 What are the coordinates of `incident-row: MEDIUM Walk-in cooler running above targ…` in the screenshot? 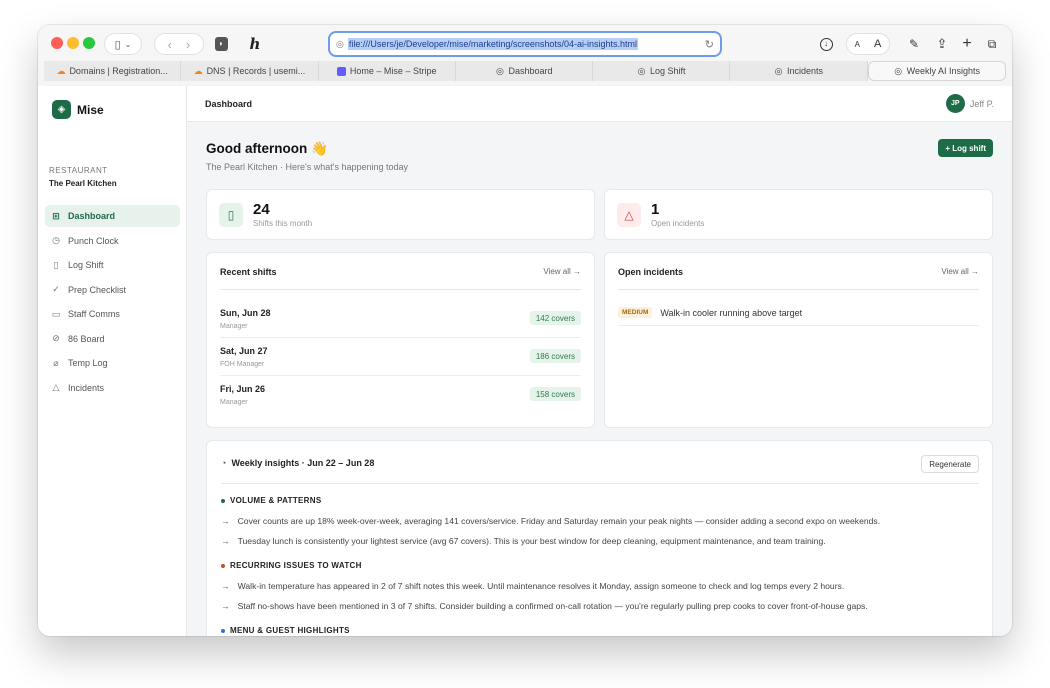 It's located at (798, 315).